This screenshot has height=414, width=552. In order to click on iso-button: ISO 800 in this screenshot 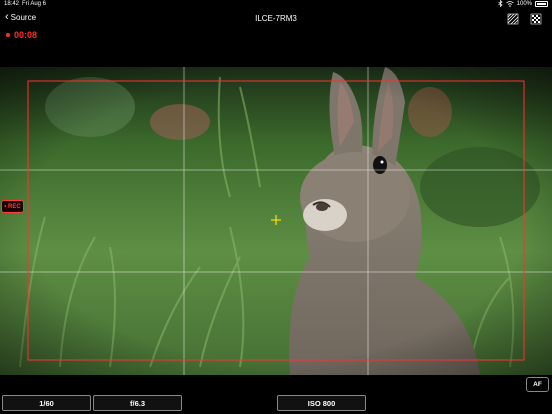, I will do `click(321, 403)`.